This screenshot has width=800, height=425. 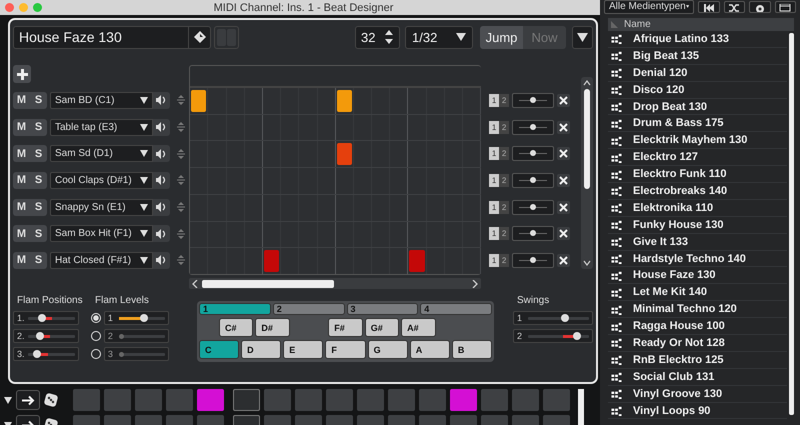 I want to click on radio-button, so click(x=96, y=318).